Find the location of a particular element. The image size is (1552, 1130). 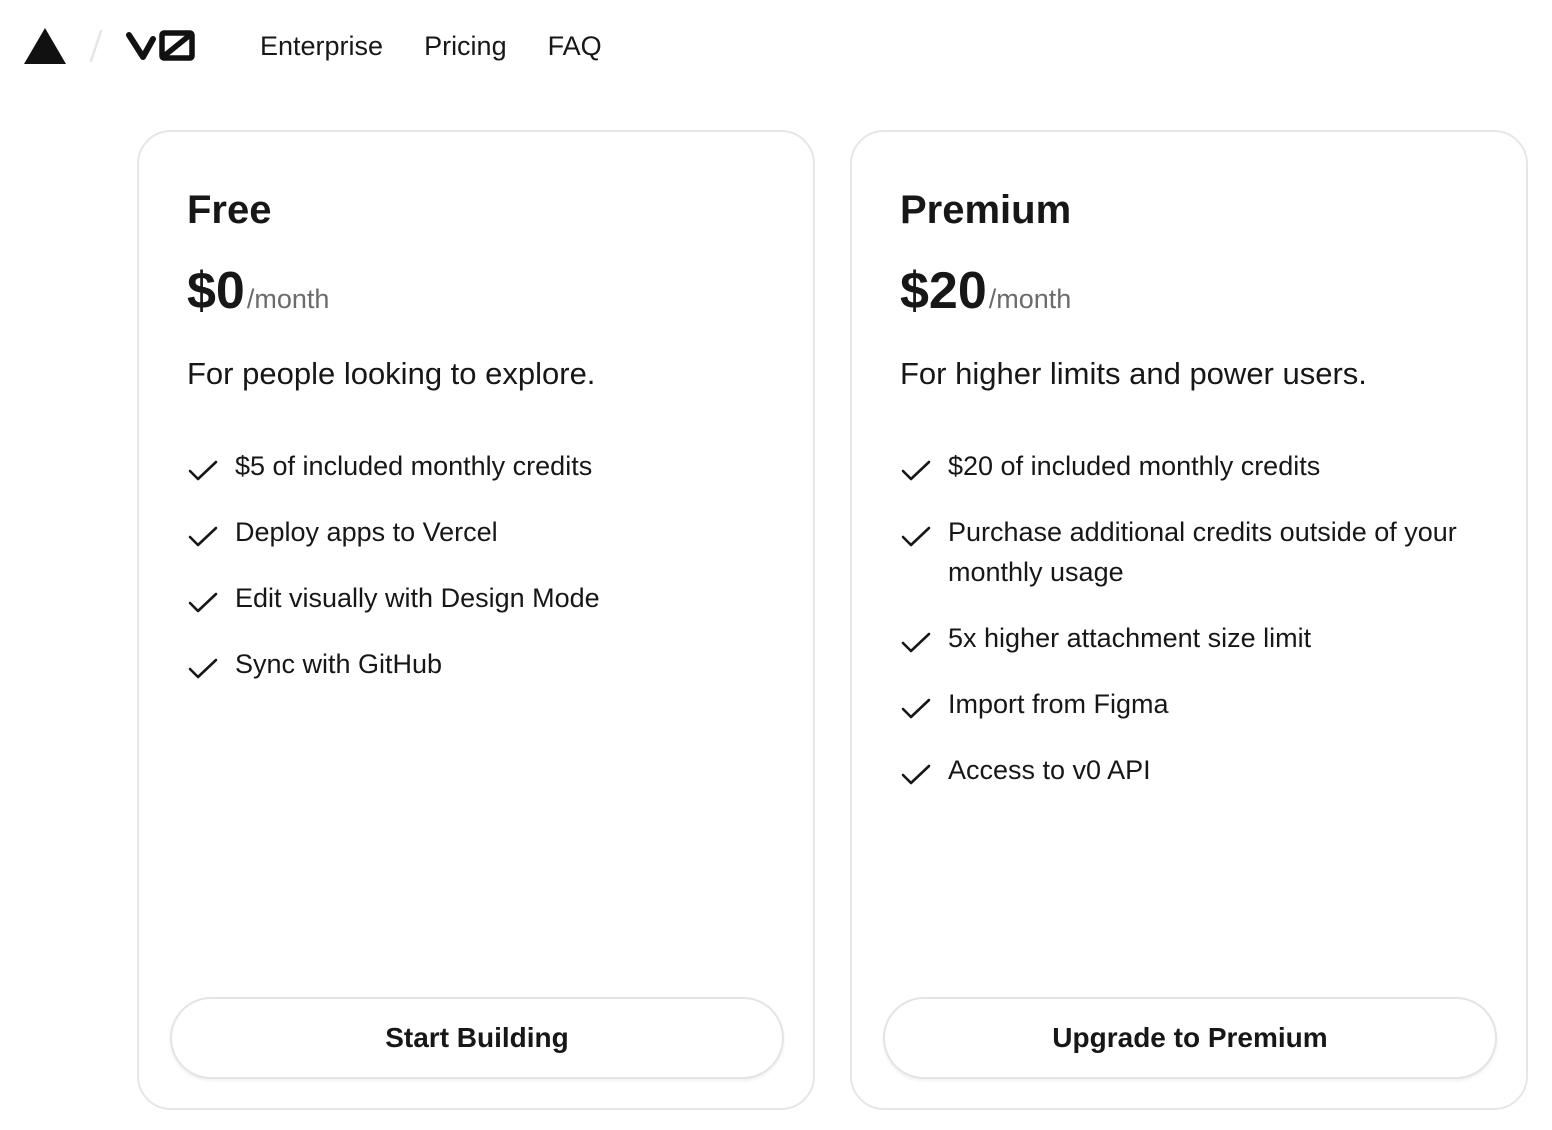

plan-price: $0 /month is located at coordinates (258, 291).